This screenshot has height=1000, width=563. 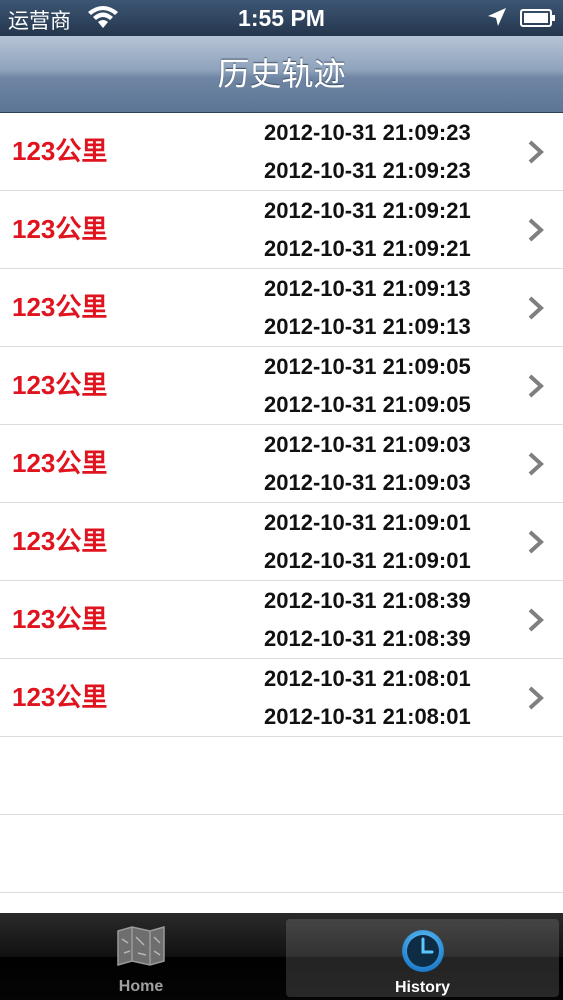 I want to click on start-time: 2012-10-31 21:08:01, so click(x=367, y=678).